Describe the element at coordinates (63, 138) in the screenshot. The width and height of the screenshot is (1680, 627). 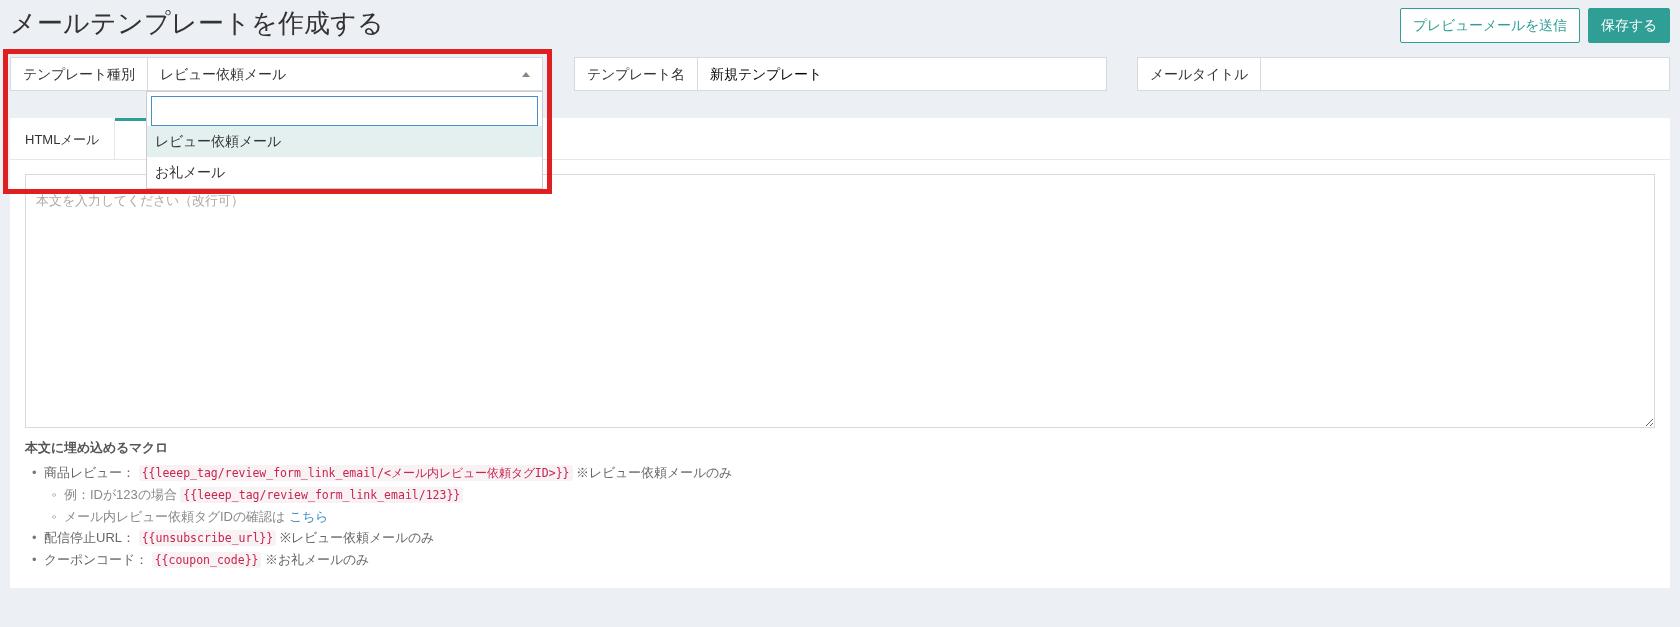
I see `tab: HTMLメール` at that location.